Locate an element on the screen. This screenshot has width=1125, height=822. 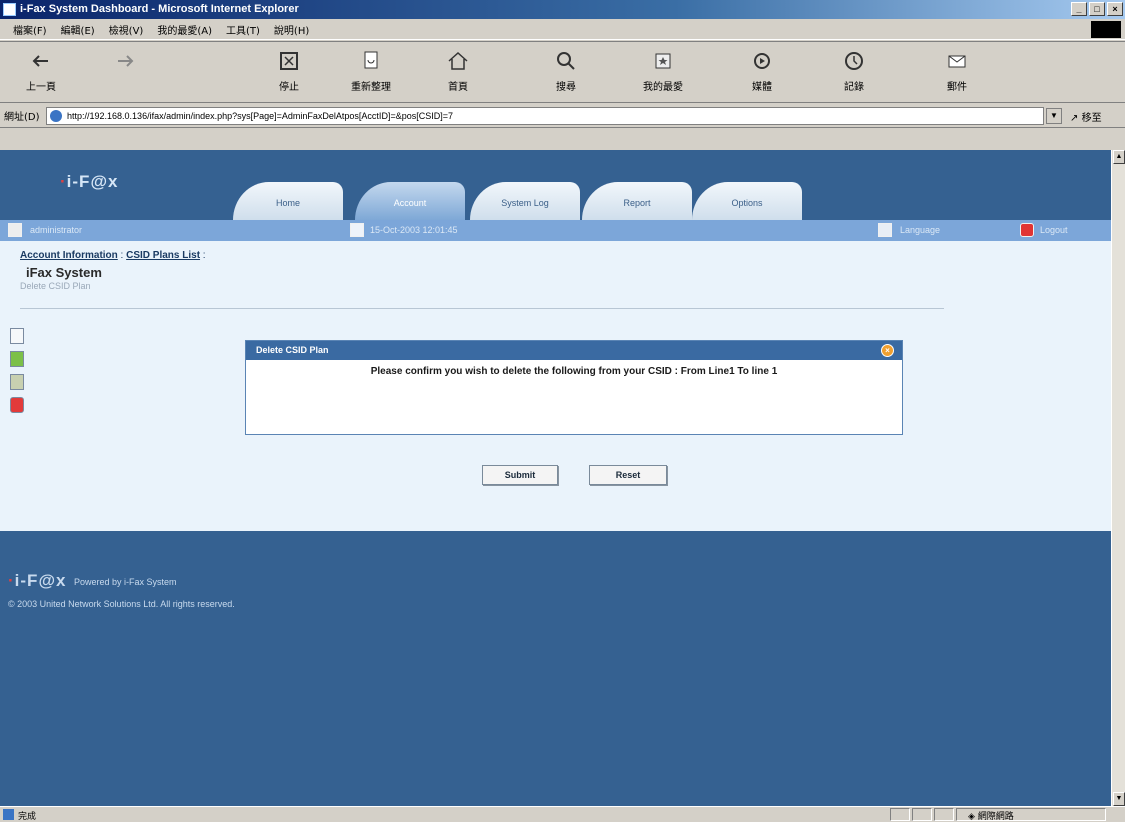
menu-file: 檔案(F) is located at coordinates (30, 29).